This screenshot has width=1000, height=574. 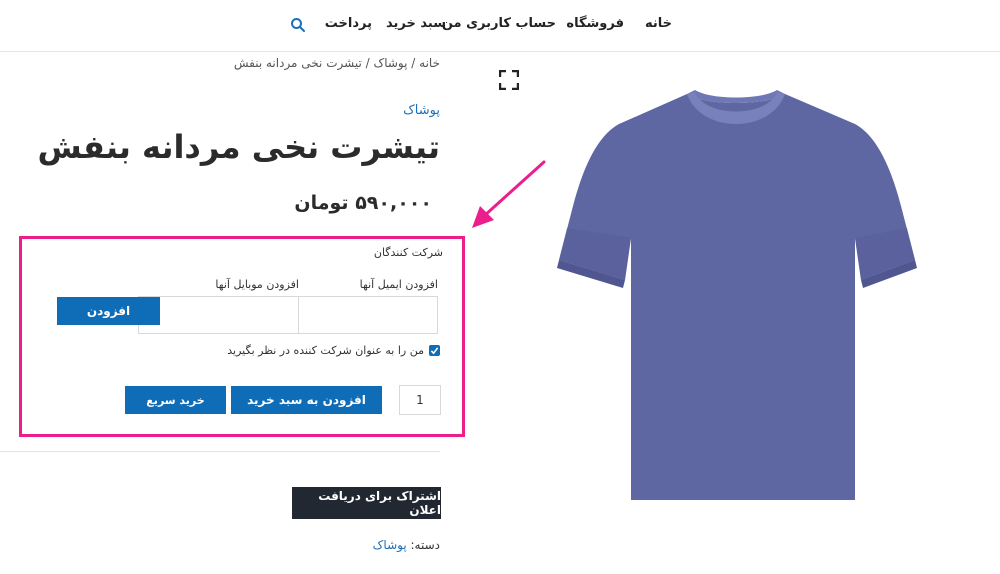 I want to click on buy-now-button: خرید سریع, so click(x=175, y=400).